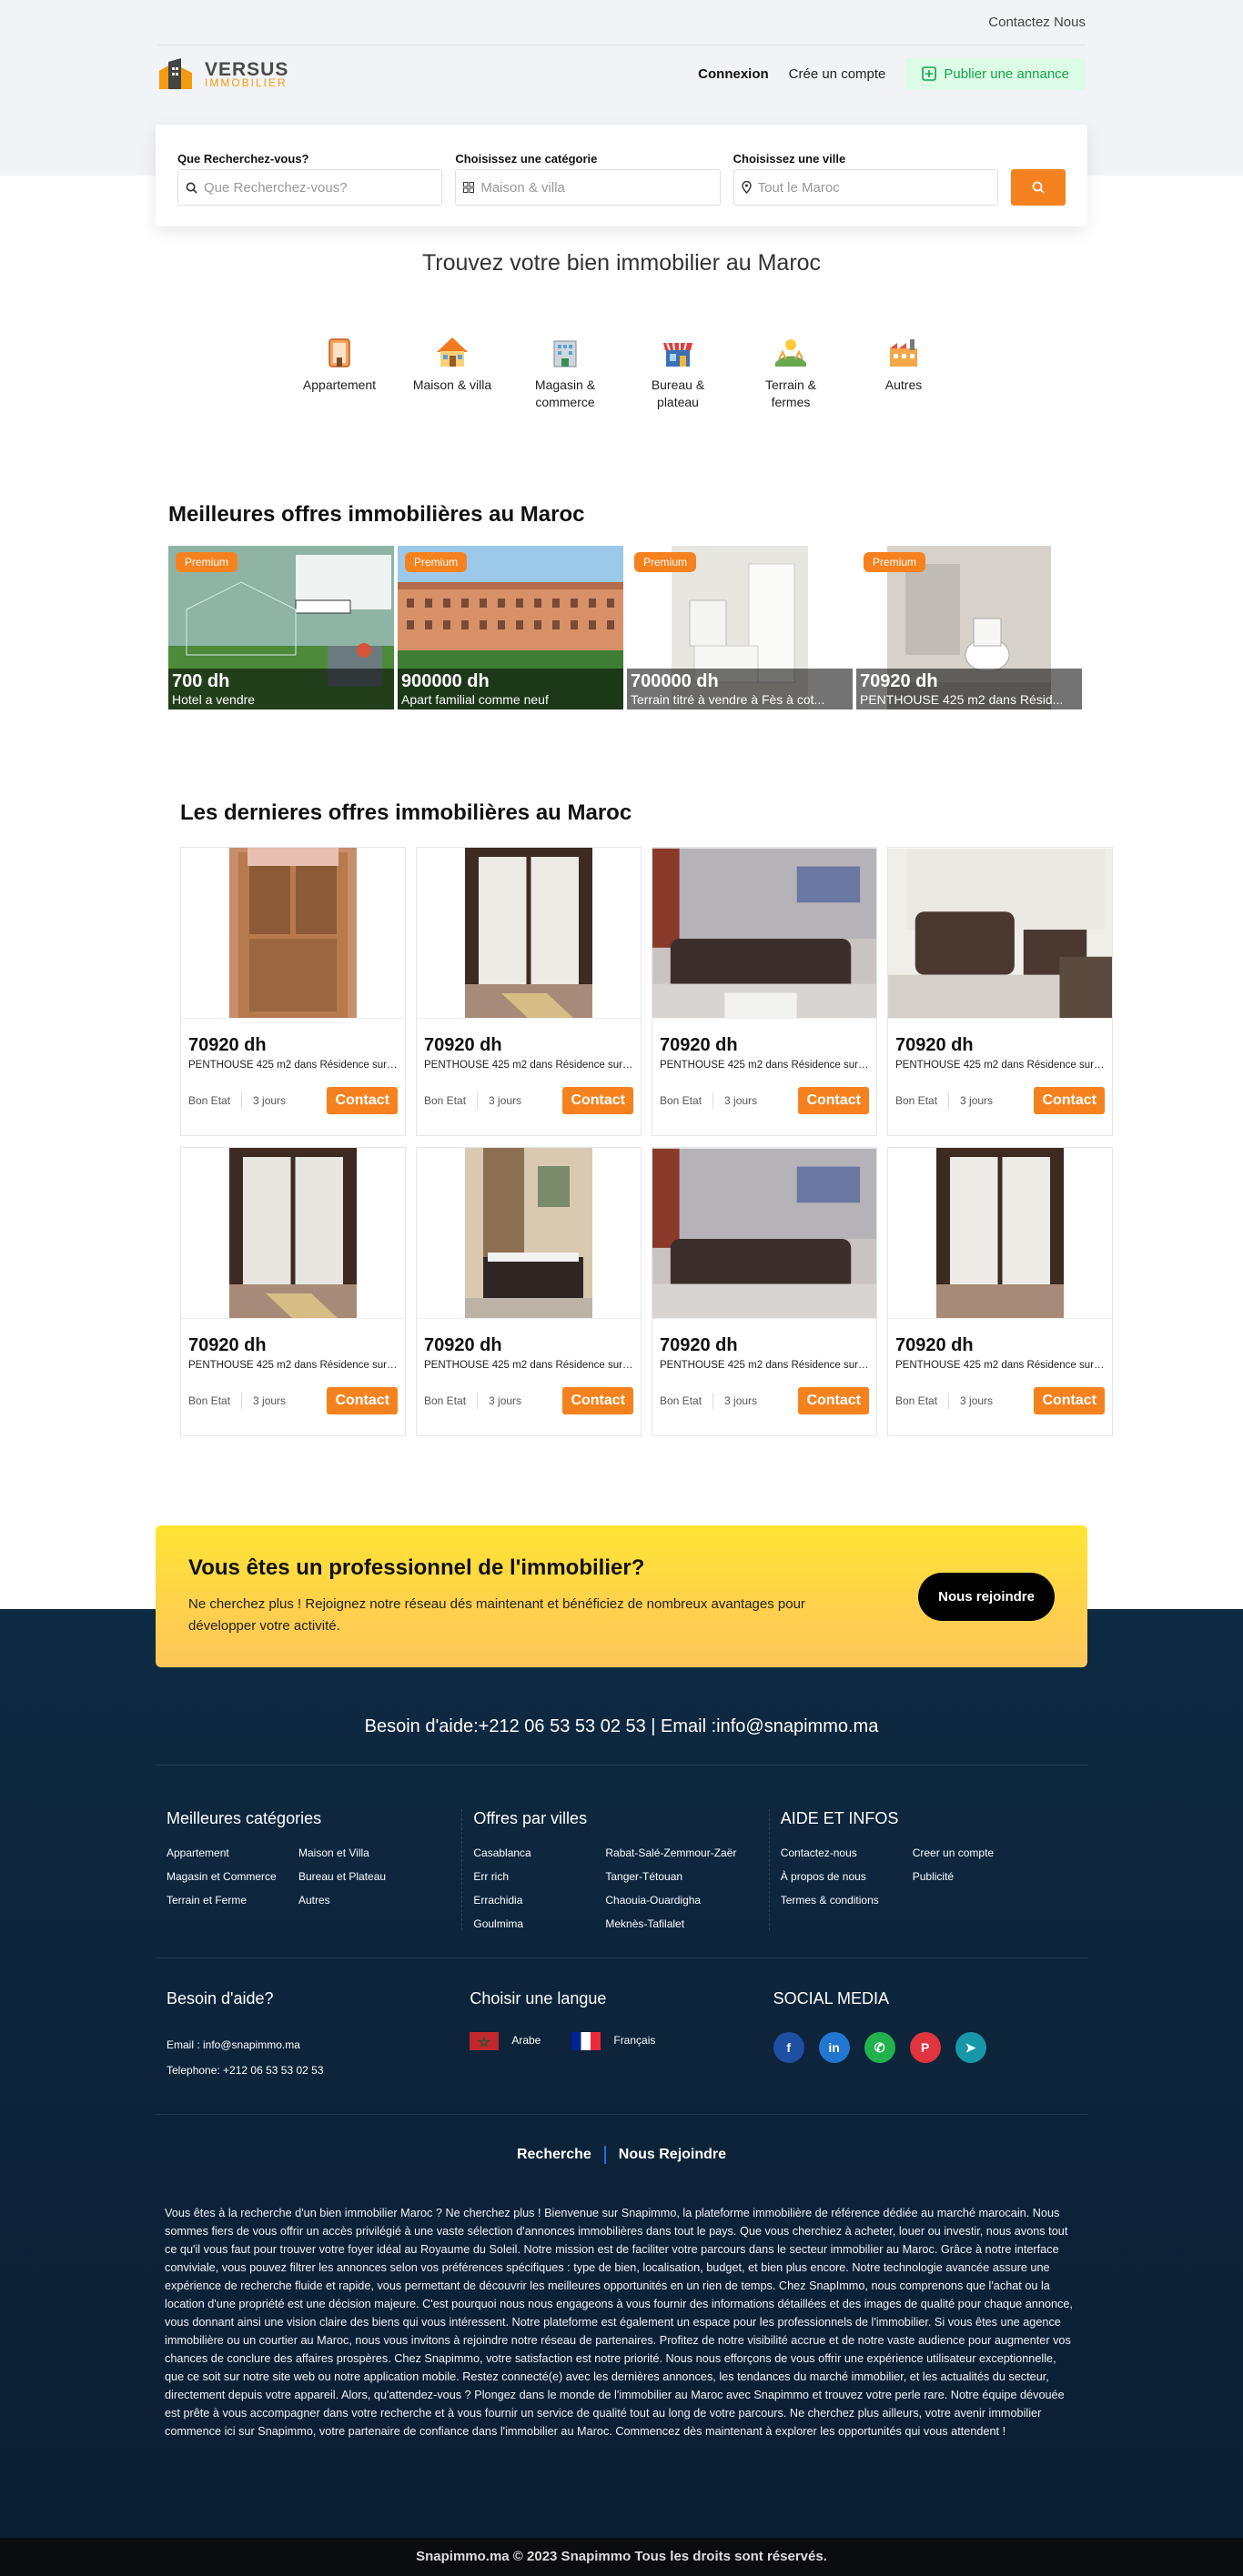  Describe the element at coordinates (565, 372) in the screenshot. I see `category-item: Magasin & commerce` at that location.